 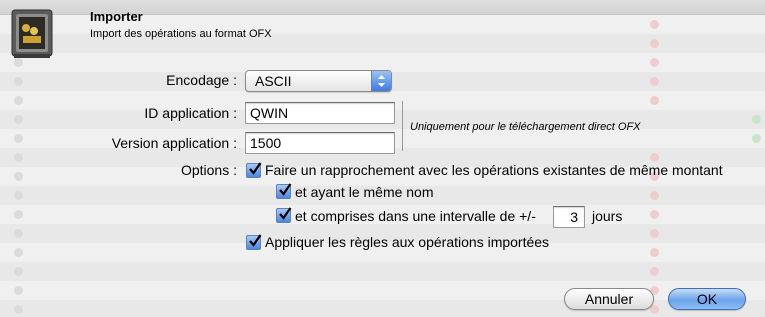 I want to click on app-version-field, so click(x=320, y=143).